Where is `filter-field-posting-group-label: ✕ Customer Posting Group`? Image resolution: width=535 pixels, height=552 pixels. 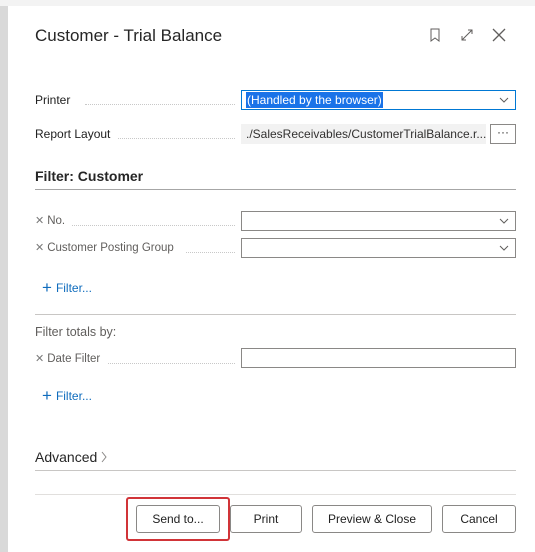 filter-field-posting-group-label: ✕ Customer Posting Group is located at coordinates (104, 247).